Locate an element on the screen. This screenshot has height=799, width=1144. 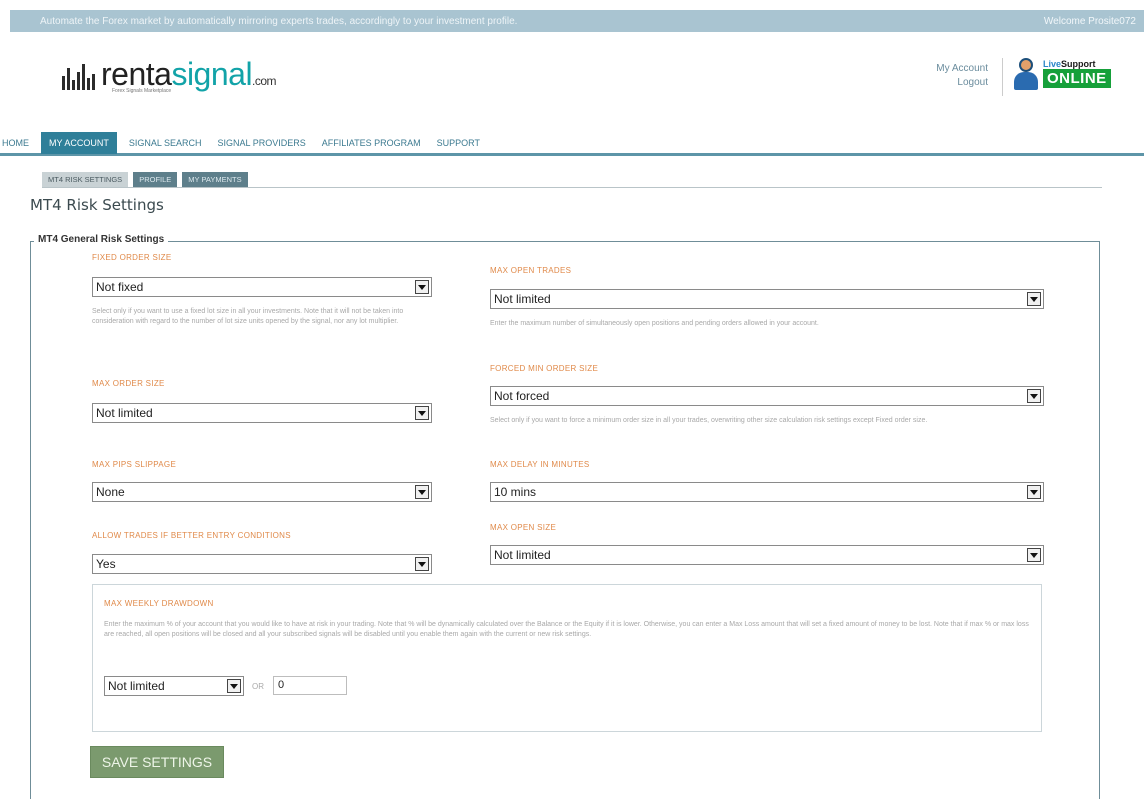
tab-my-payments: MY PAYMENTS is located at coordinates (215, 179).